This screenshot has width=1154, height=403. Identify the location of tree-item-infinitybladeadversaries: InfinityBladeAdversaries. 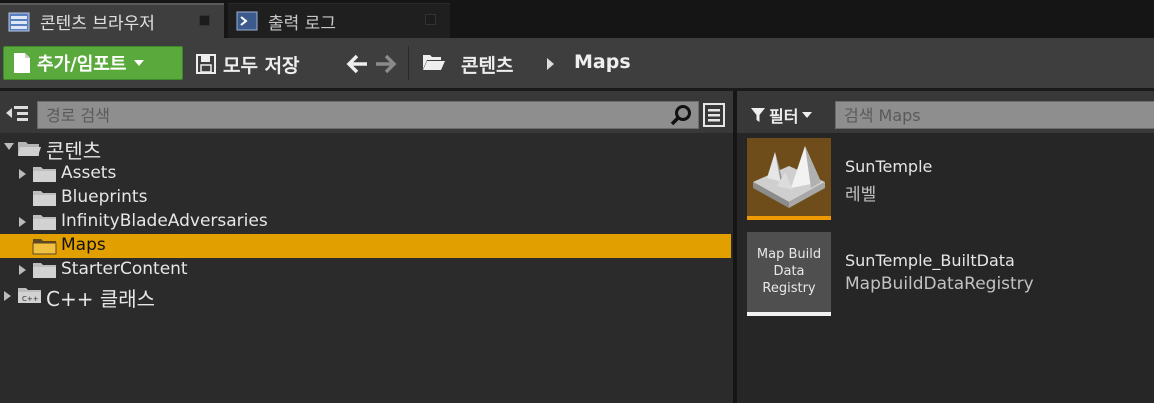
(365, 222).